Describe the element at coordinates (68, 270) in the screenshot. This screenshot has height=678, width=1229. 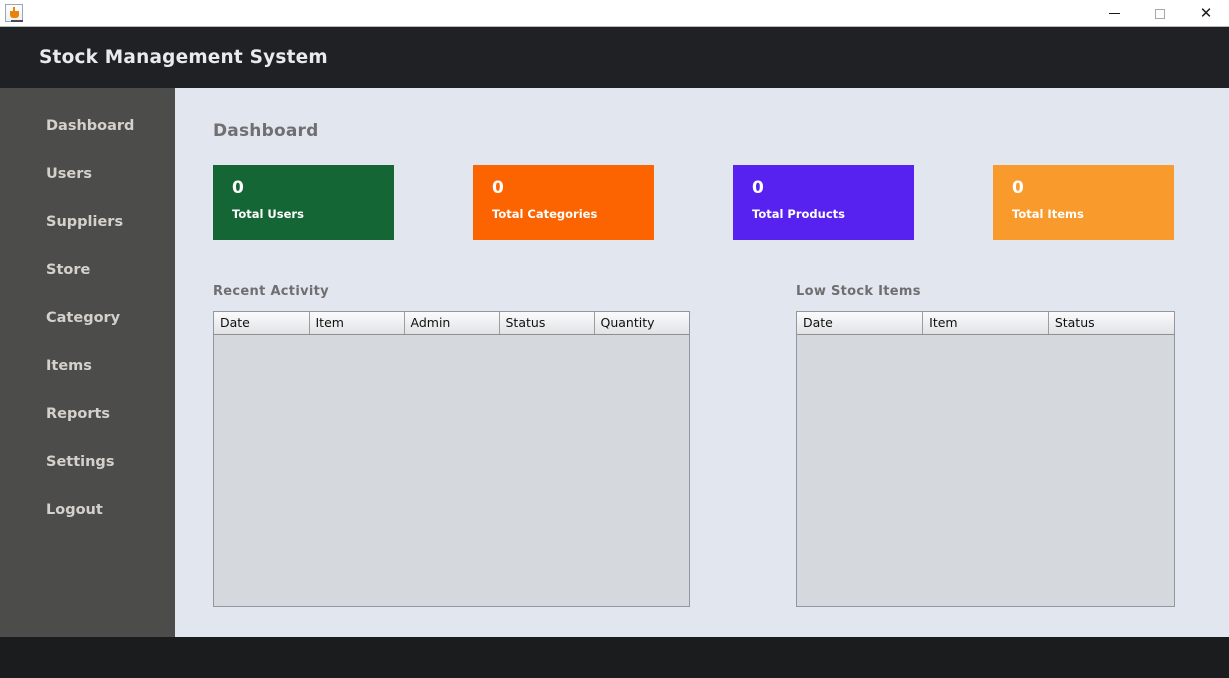
I see `sidebar-item-label: Store` at that location.